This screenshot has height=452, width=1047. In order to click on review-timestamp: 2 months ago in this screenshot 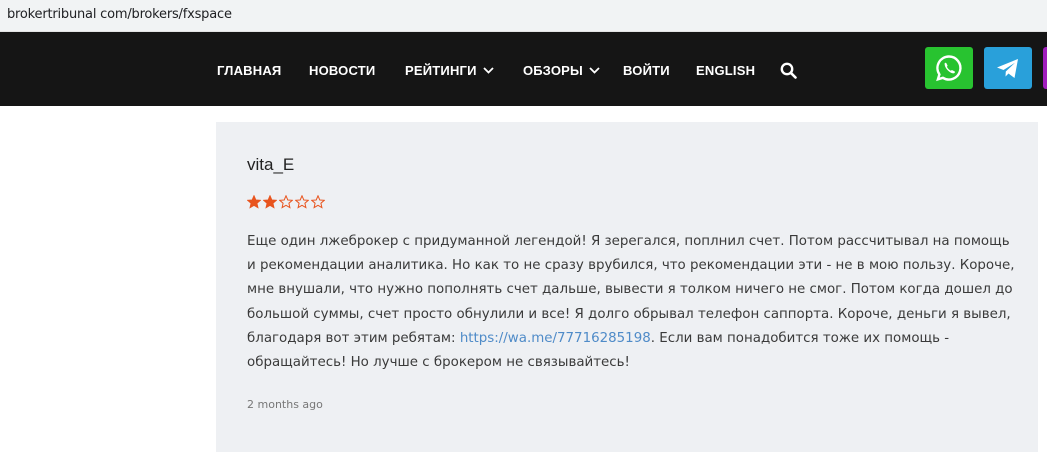, I will do `click(285, 404)`.